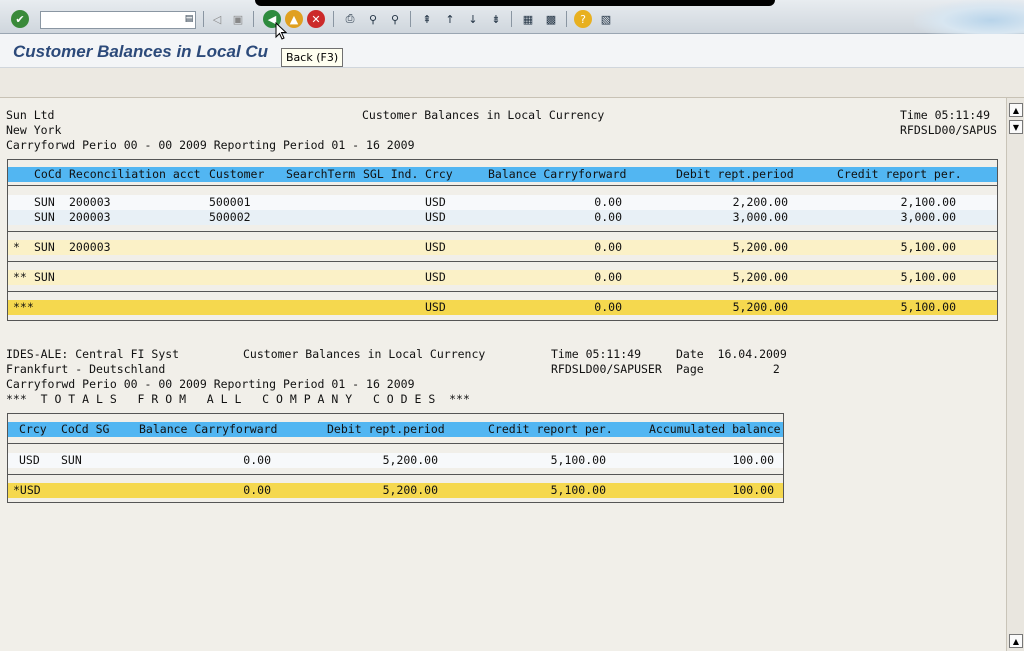  What do you see at coordinates (294, 19) in the screenshot?
I see `exit-icon: ▲` at bounding box center [294, 19].